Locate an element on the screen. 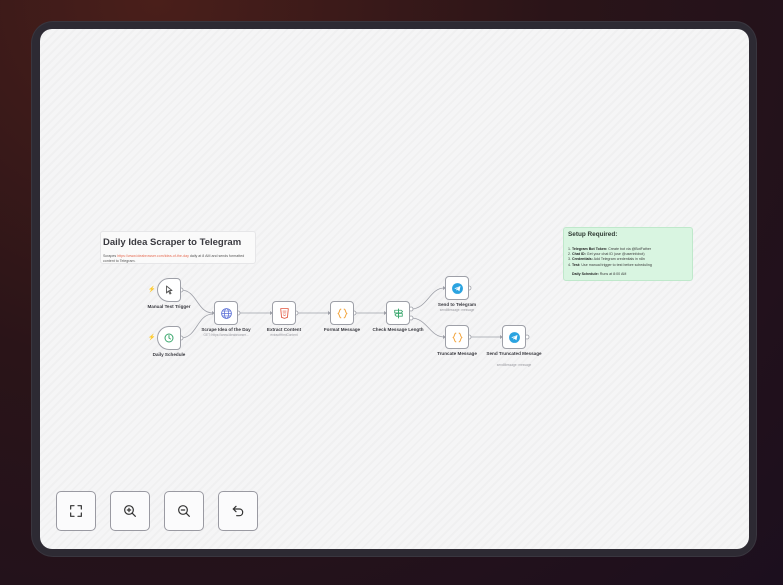 The height and width of the screenshot is (585, 783). setup-title: Setup Required: is located at coordinates (593, 234).